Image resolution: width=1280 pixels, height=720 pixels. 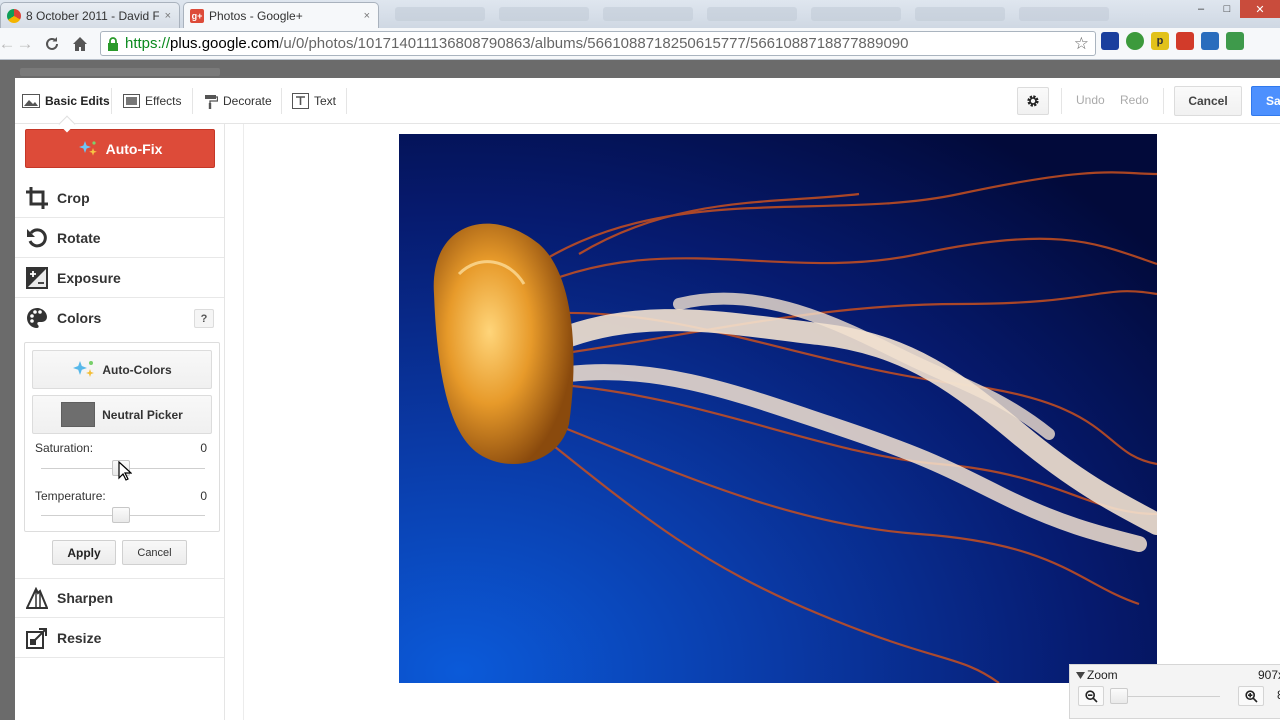 I want to click on saturation-value: 0, so click(x=203, y=448).